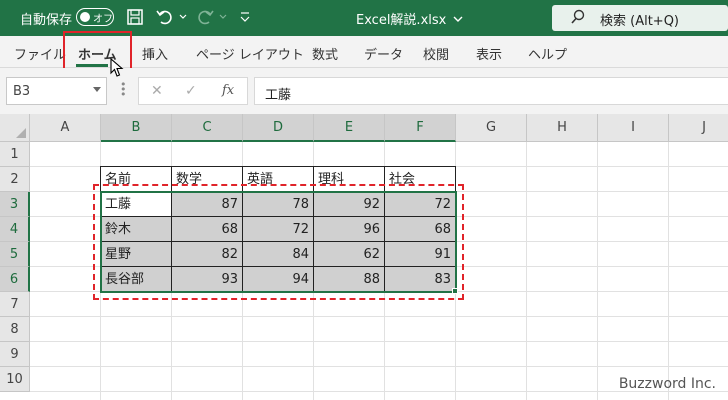  Describe the element at coordinates (489, 53) in the screenshot. I see `tab-view: 表示` at that location.